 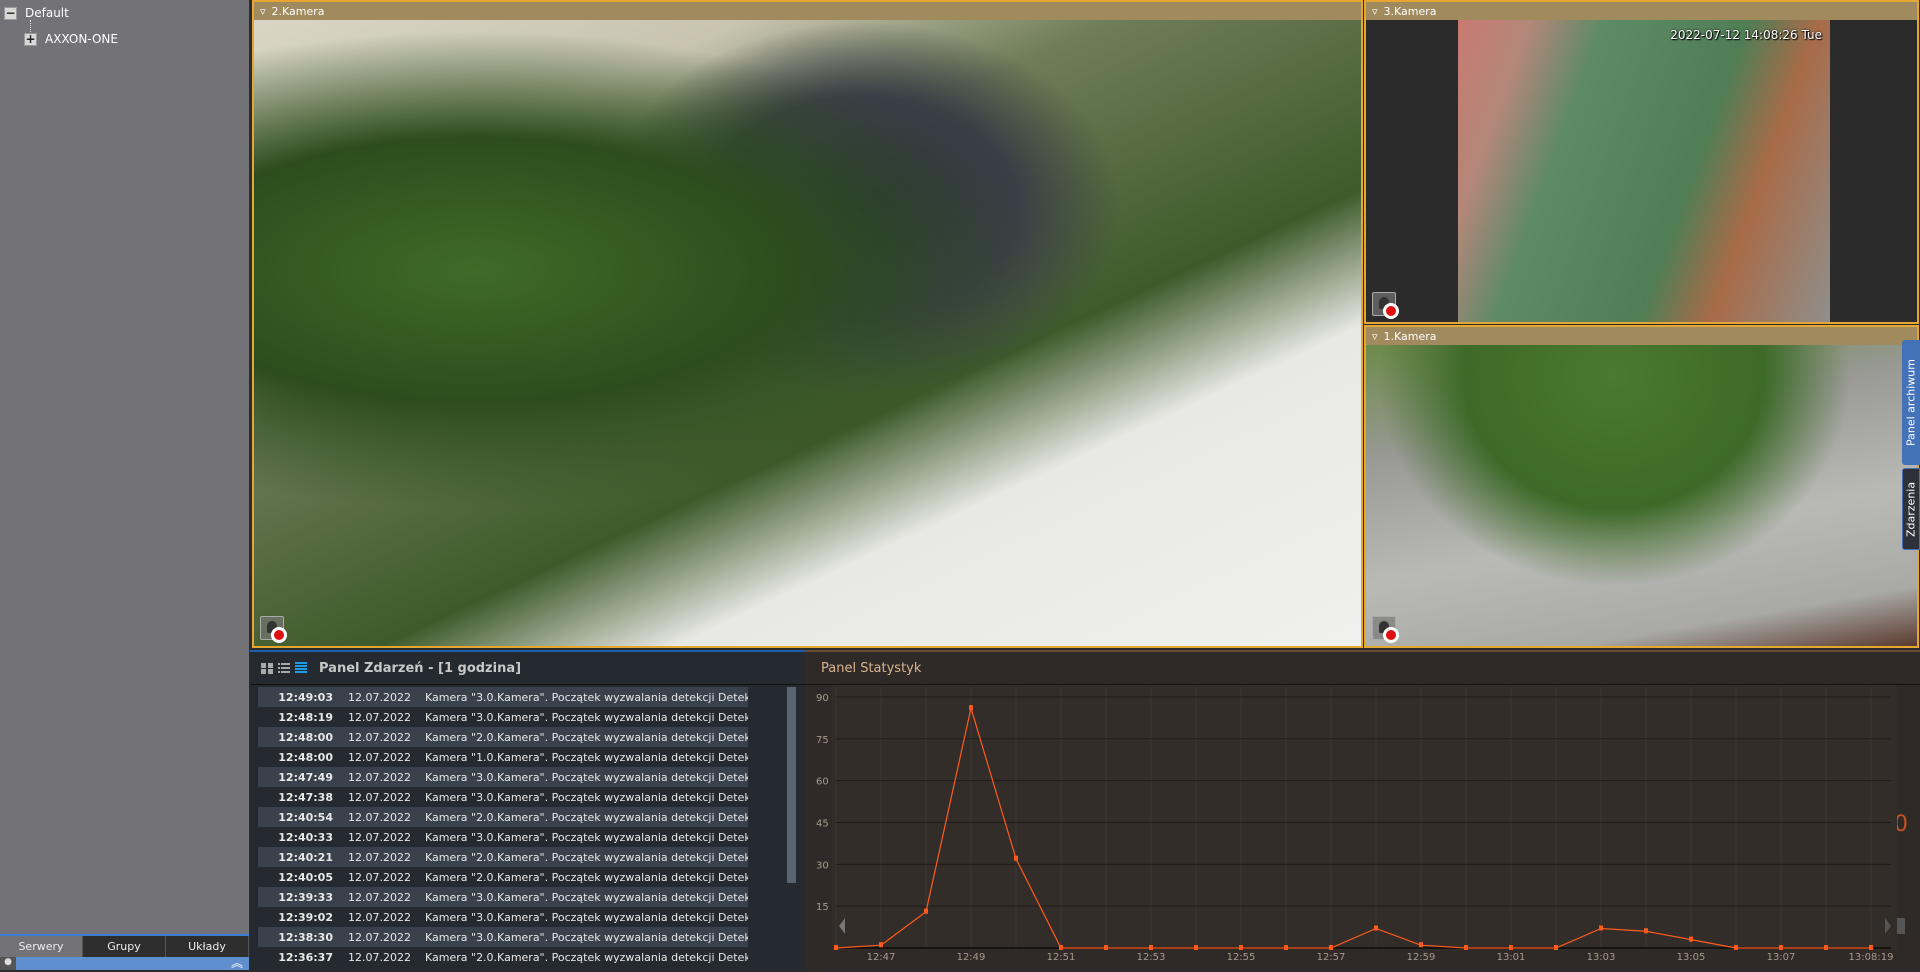 I want to click on video-frame: 2022-07-12 14:08:26 Tue, so click(x=1644, y=171).